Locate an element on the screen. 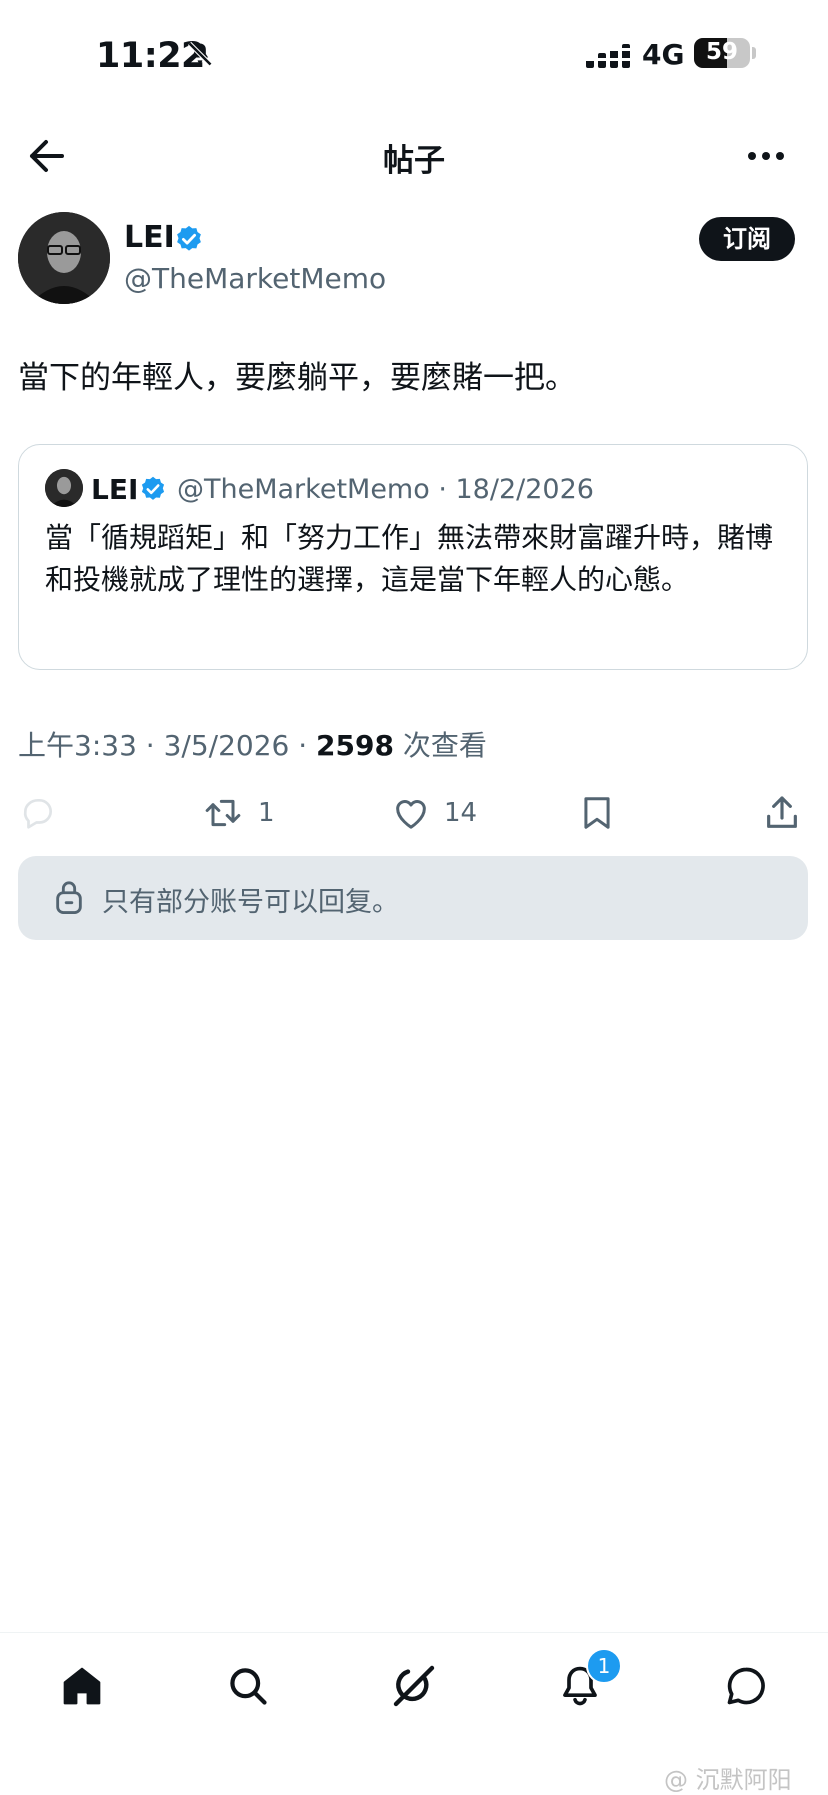  quote-verified-badge-icon is located at coordinates (153, 488).